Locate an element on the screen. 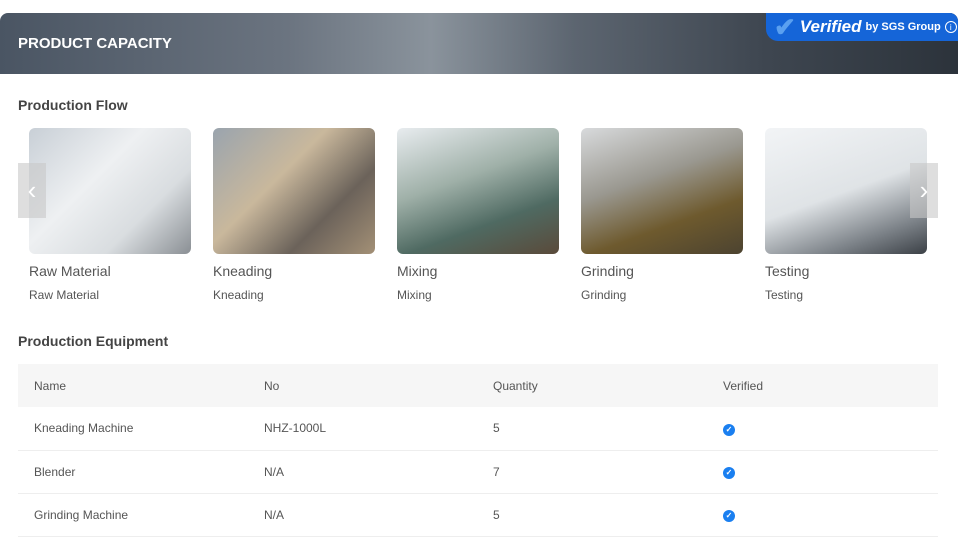 Image resolution: width=958 pixels, height=554 pixels. cell-no: NHZ-1000L is located at coordinates (362, 429).